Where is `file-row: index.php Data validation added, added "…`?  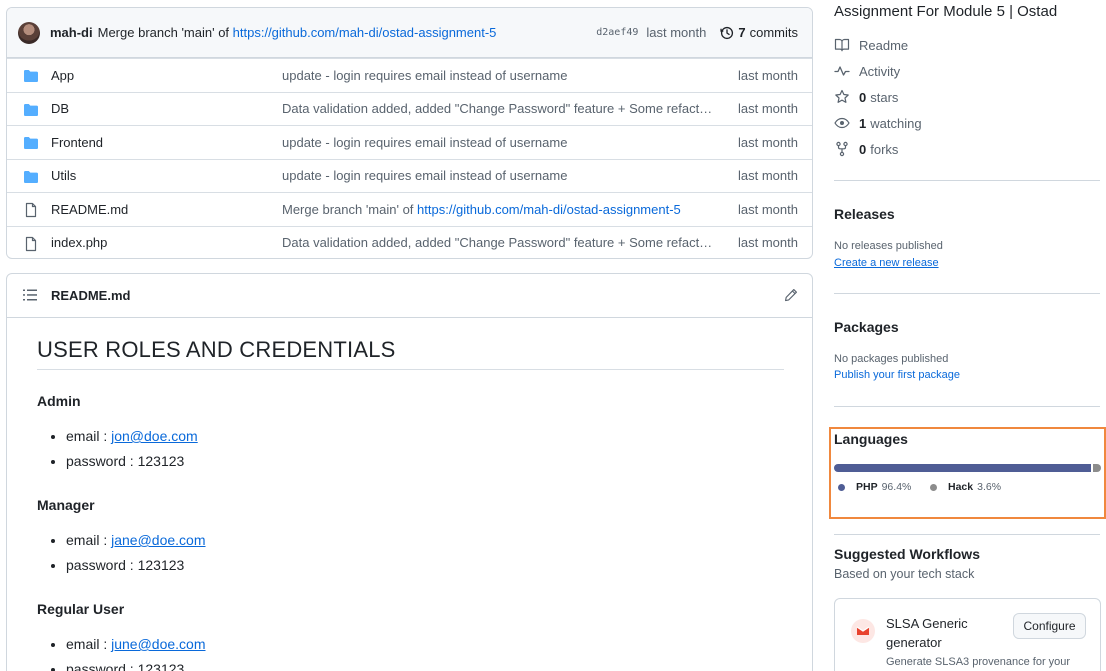
file-row: index.php Data validation added, added "… is located at coordinates (409, 242).